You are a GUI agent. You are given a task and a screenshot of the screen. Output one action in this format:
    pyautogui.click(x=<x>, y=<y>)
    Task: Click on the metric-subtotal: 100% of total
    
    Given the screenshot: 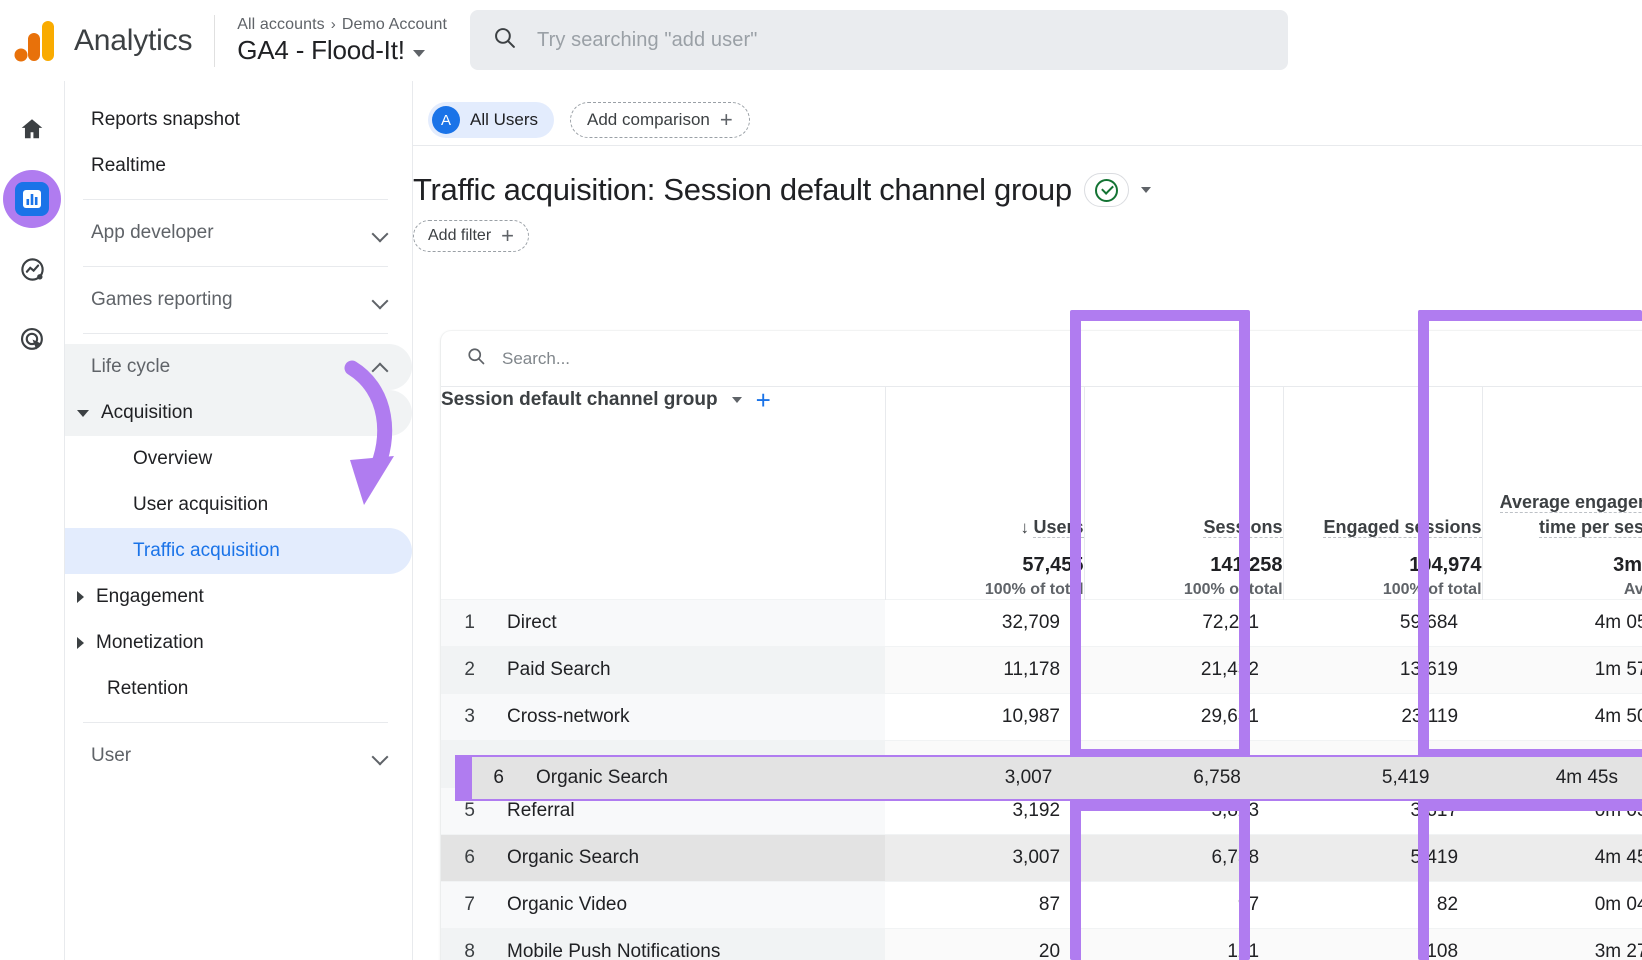 What is the action you would take?
    pyautogui.click(x=1432, y=589)
    